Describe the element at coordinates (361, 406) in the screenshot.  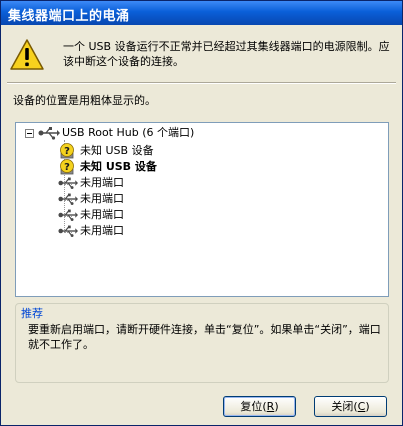
I see `close-accelerator-key: C` at that location.